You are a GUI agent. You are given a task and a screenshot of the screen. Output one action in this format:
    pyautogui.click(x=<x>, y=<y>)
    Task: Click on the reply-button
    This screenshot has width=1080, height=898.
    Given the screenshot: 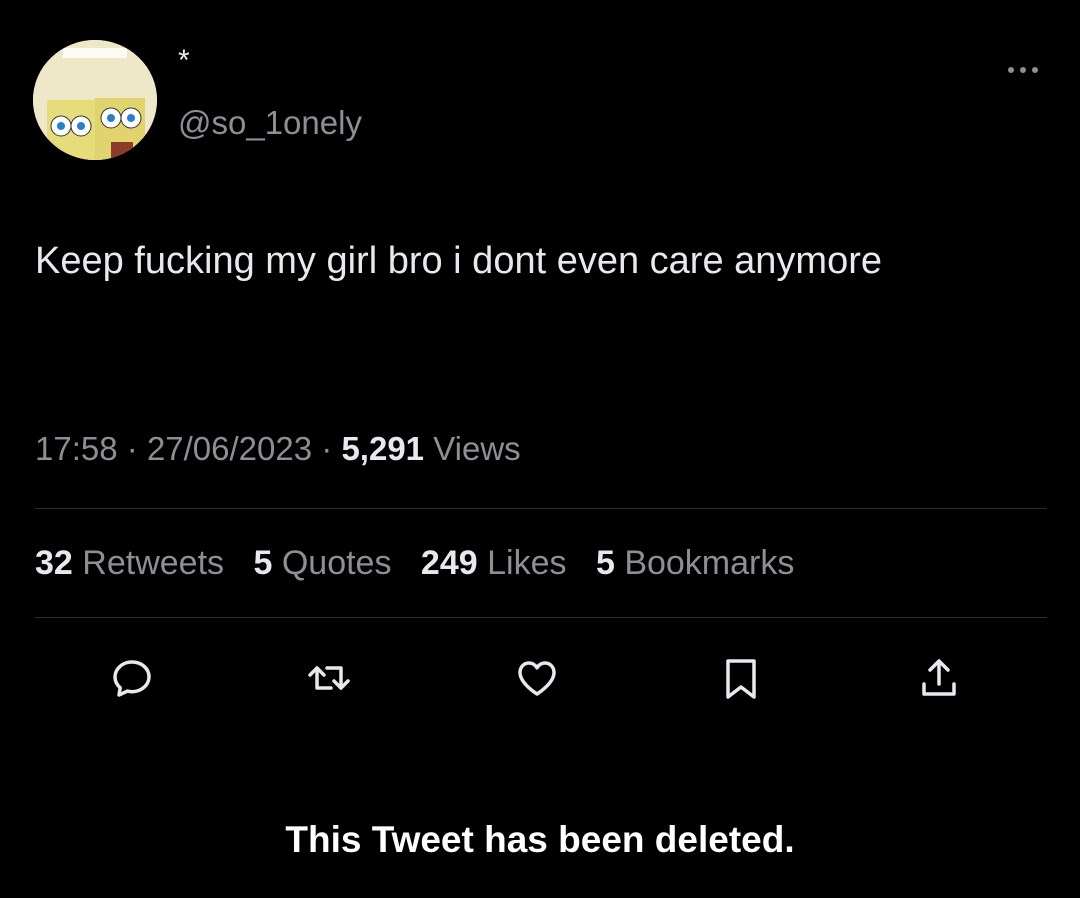 What is the action you would take?
    pyautogui.click(x=132, y=678)
    